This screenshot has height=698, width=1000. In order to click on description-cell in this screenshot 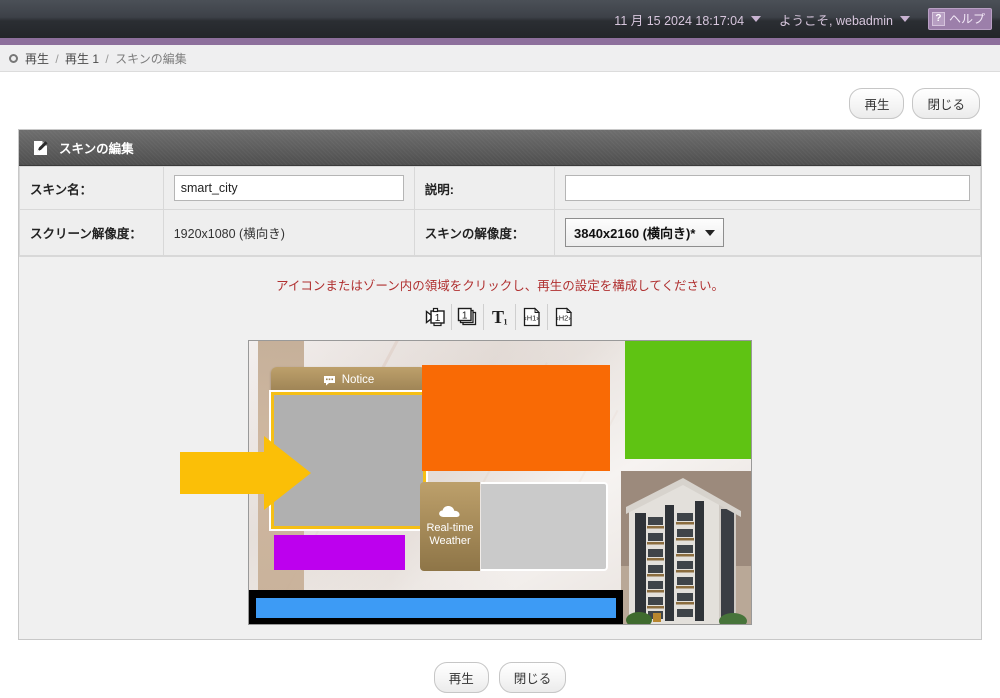, I will do `click(767, 188)`.